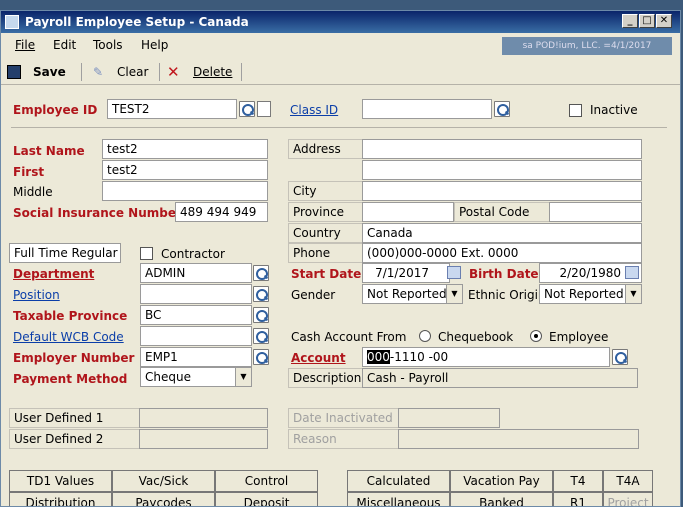 The image size is (683, 507). I want to click on minimize-icon: _, so click(630, 21).